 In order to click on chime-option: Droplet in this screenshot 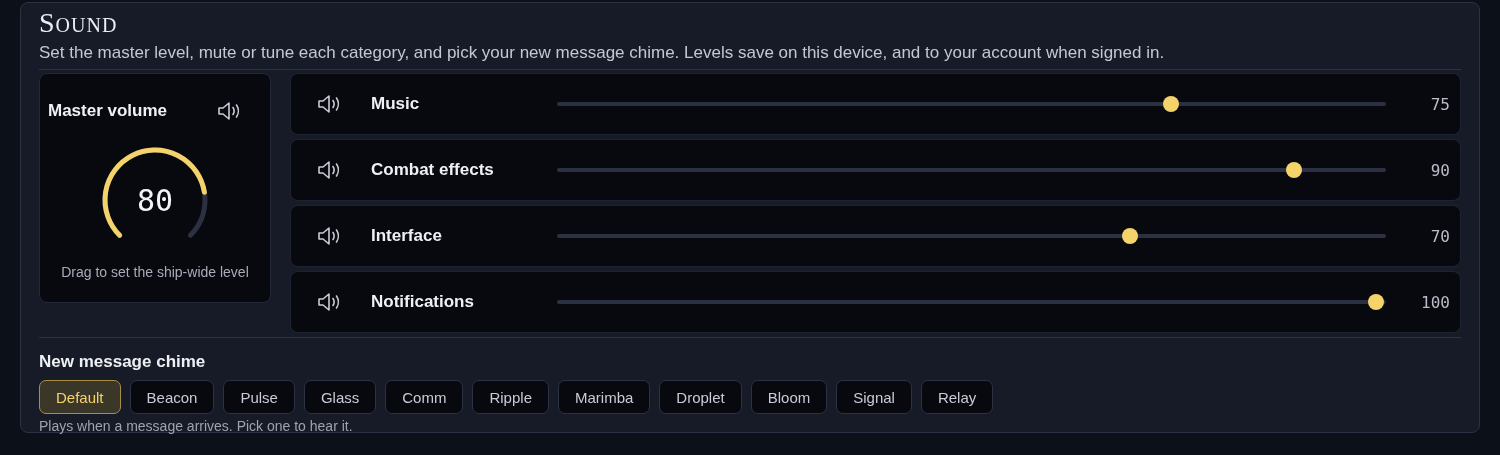, I will do `click(700, 397)`.